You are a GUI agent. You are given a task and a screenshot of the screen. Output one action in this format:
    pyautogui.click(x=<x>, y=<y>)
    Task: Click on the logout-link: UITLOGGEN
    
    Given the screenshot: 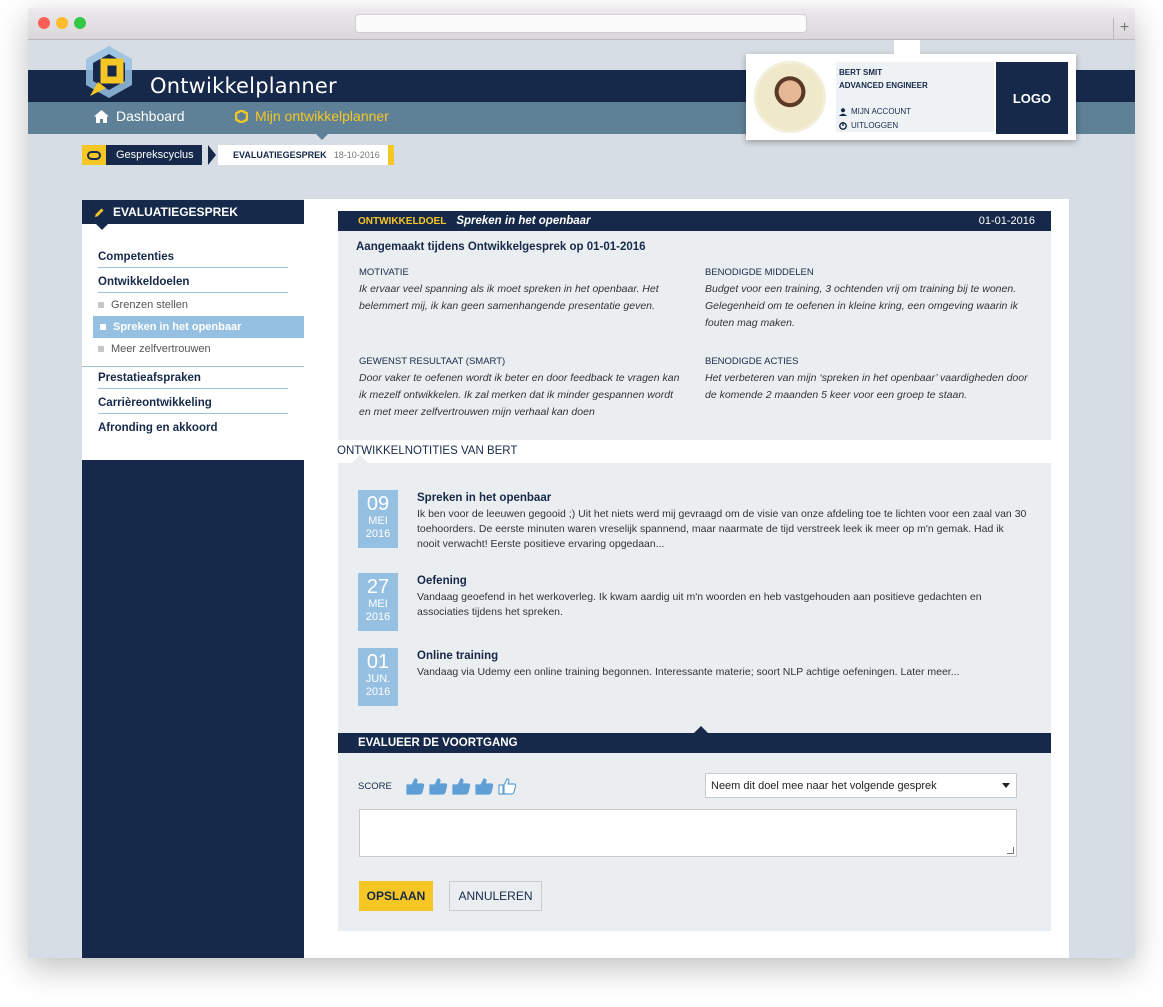 What is the action you would take?
    pyautogui.click(x=868, y=125)
    